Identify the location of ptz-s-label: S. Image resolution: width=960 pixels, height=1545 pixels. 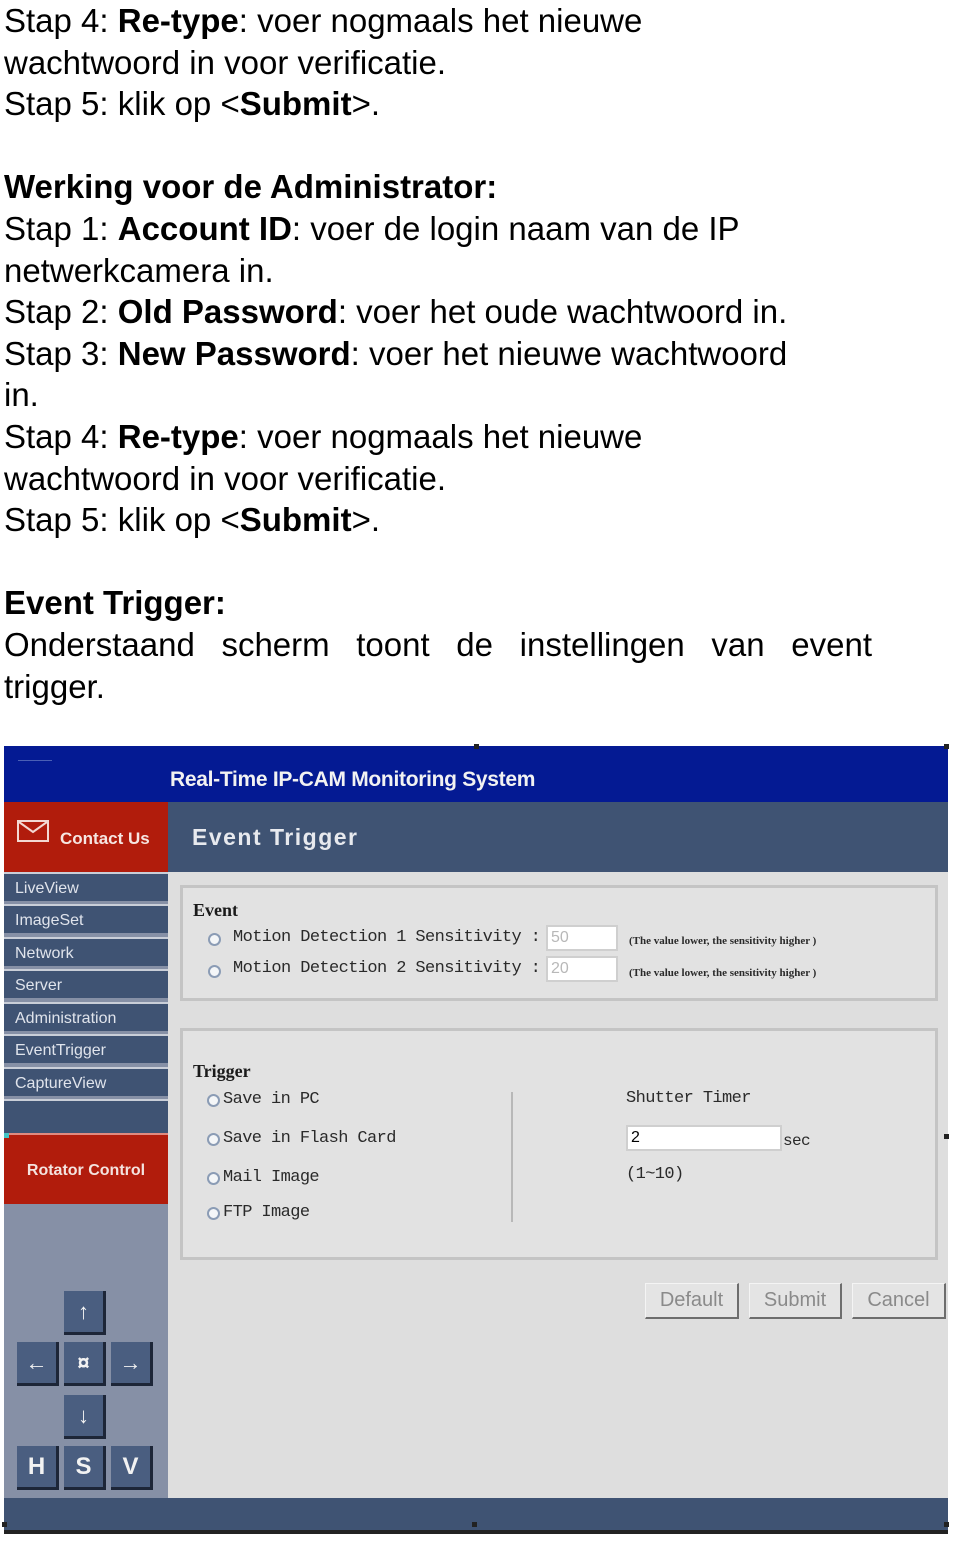
(83, 1466).